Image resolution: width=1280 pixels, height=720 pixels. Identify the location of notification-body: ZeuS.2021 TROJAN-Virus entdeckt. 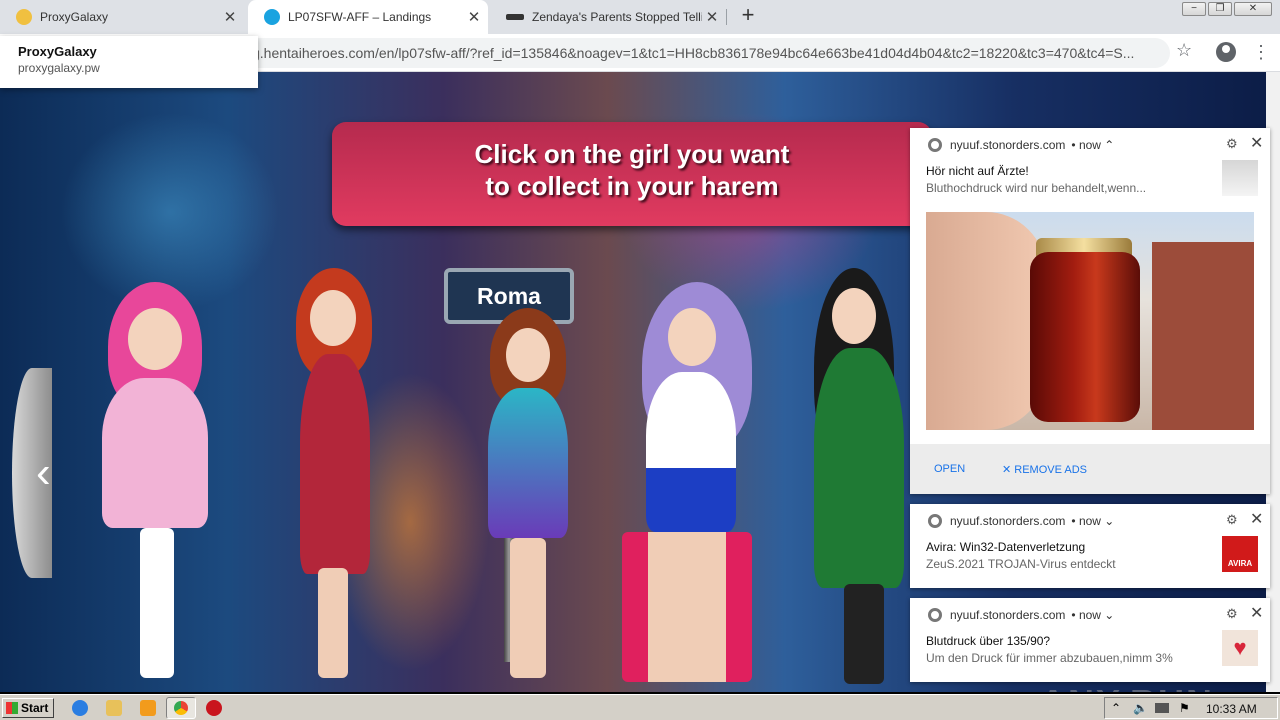
(1021, 564).